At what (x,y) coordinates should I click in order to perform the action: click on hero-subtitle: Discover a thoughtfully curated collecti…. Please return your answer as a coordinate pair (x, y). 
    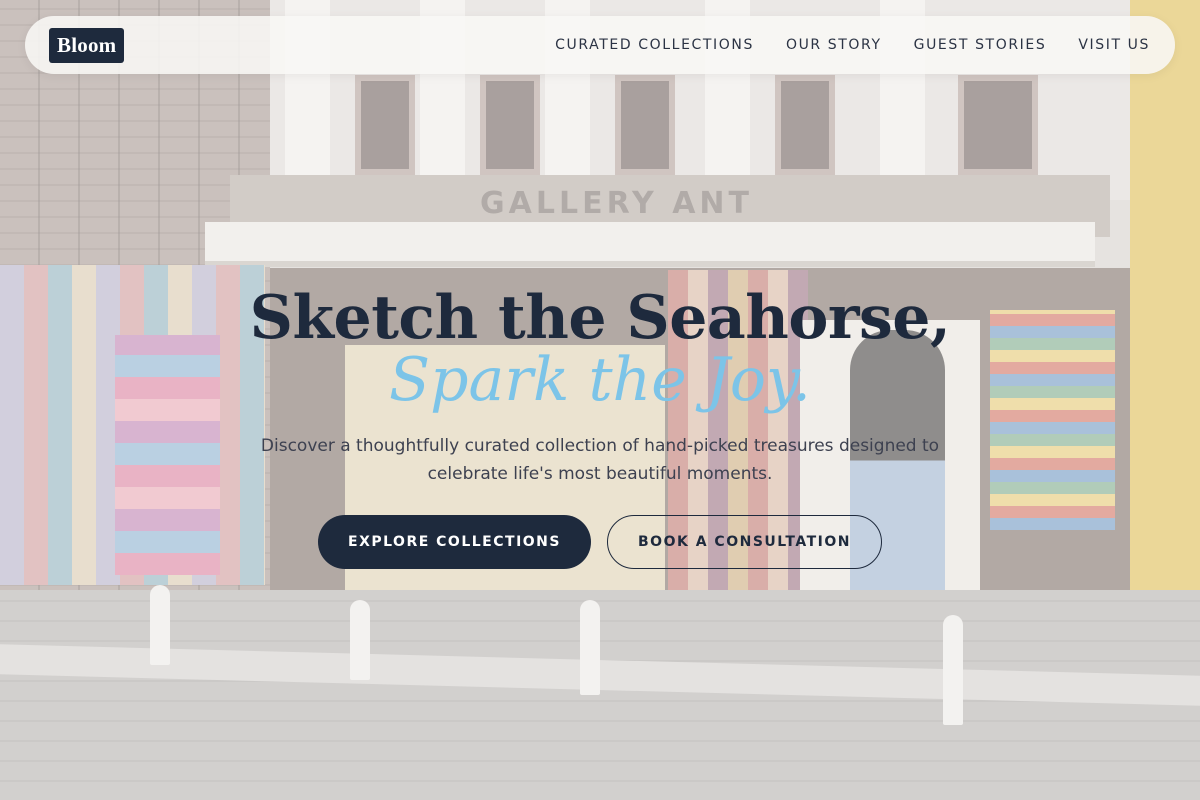
    Looking at the image, I should click on (600, 460).